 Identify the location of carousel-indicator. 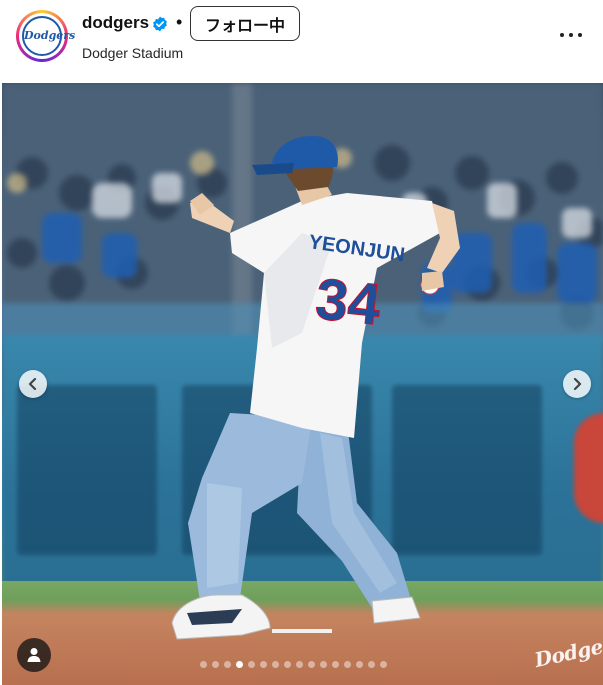
(293, 665).